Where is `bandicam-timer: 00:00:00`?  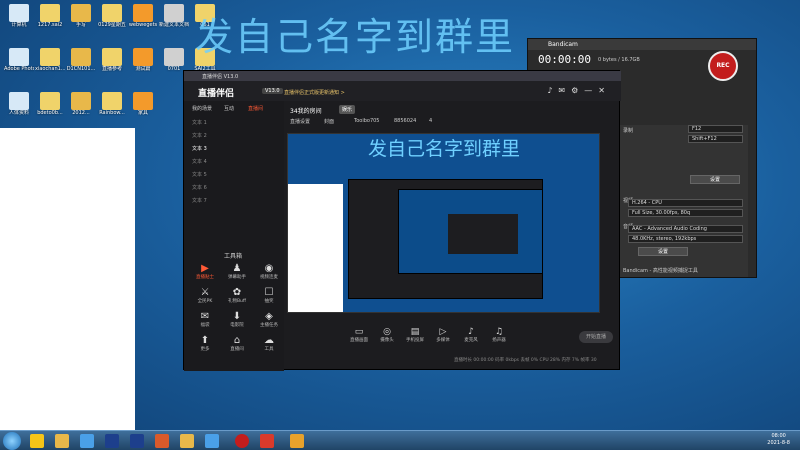
bandicam-timer: 00:00:00 is located at coordinates (564, 59).